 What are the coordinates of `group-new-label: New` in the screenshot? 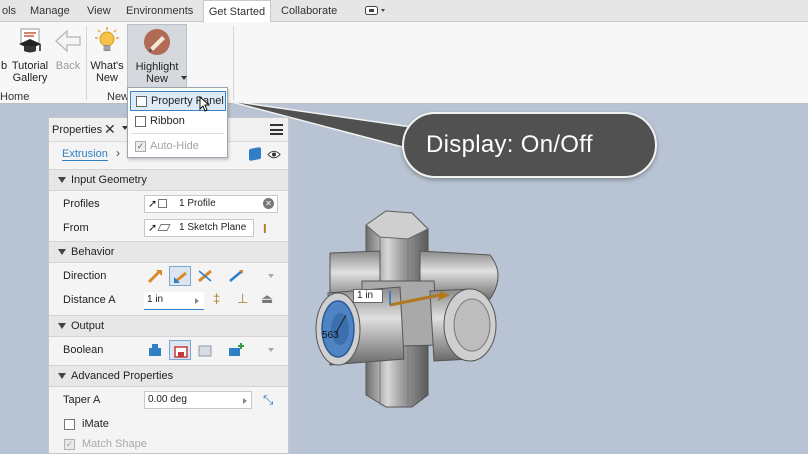 It's located at (118, 97).